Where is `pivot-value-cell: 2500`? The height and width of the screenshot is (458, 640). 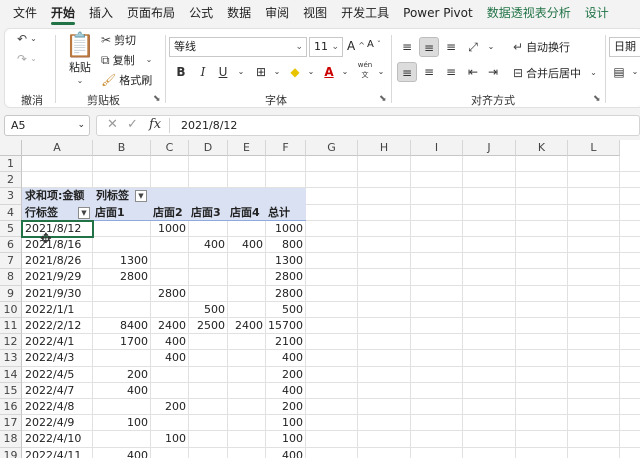 pivot-value-cell: 2500 is located at coordinates (207, 326).